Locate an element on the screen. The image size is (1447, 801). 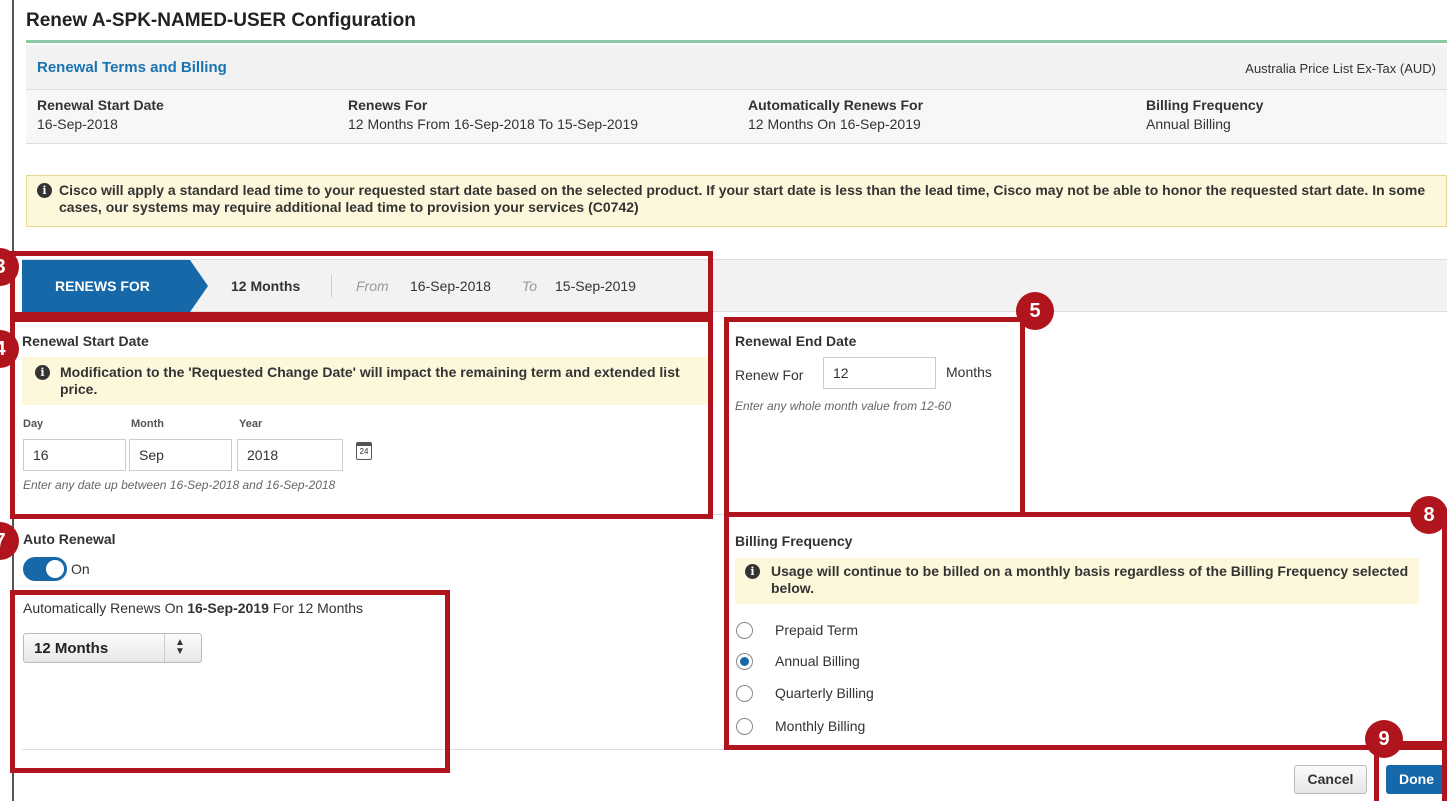
callout-box-start-date is located at coordinates (361, 418).